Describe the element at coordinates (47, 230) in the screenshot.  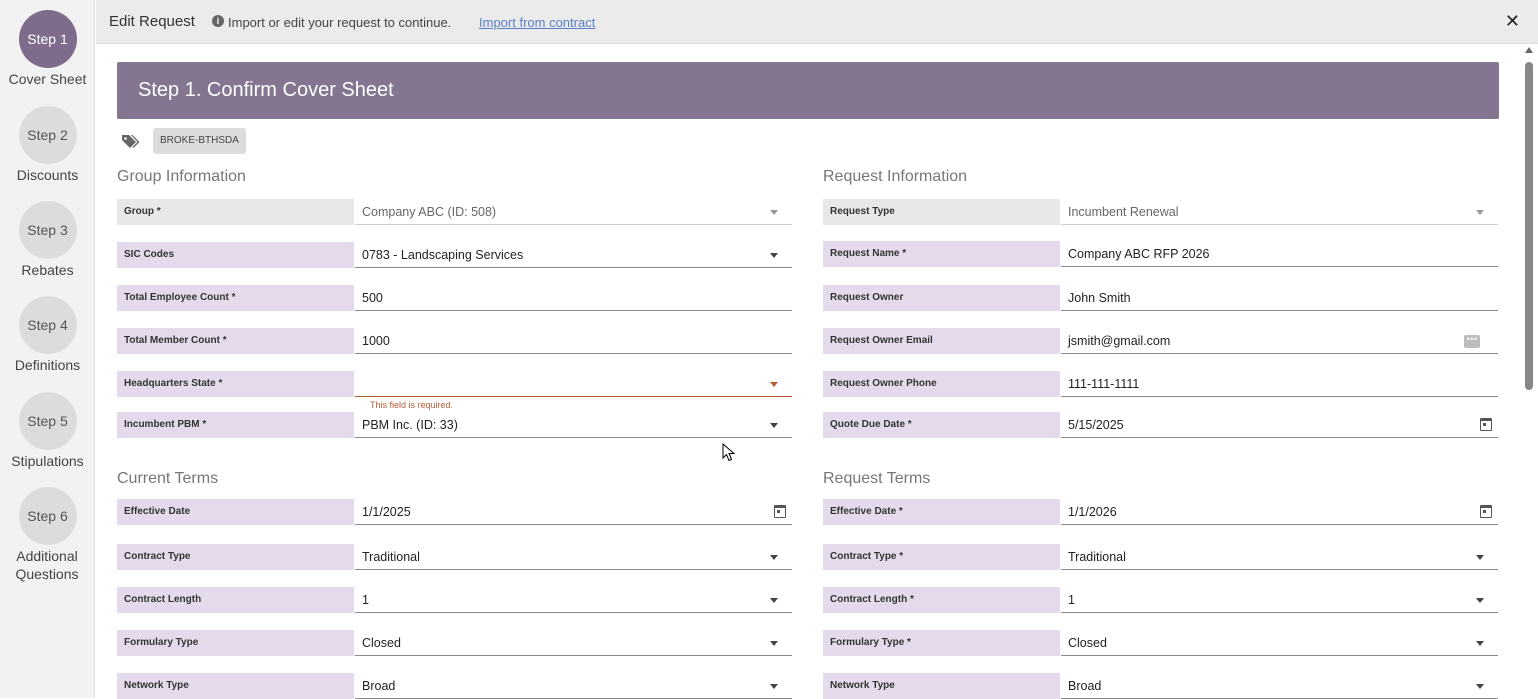
I see `step-3-circle: Step 3` at that location.